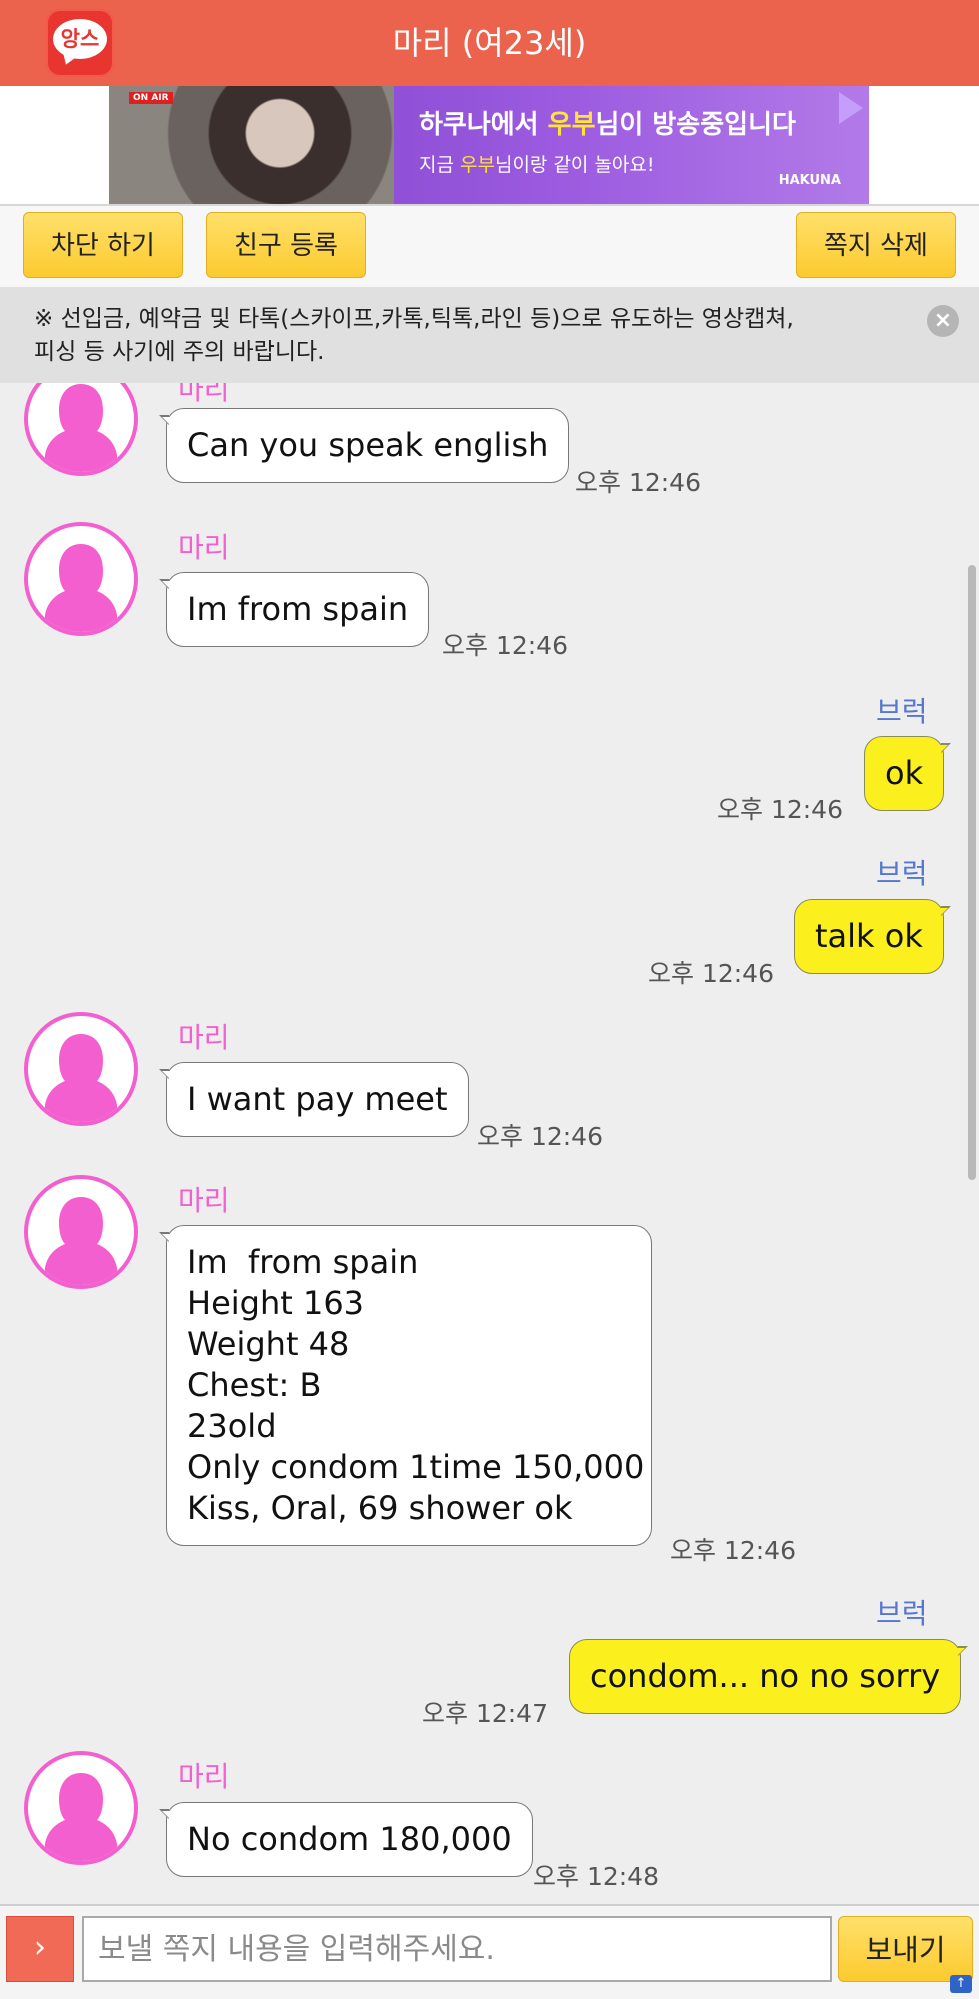  I want to click on message-bubble: Im from spain, so click(294, 609).